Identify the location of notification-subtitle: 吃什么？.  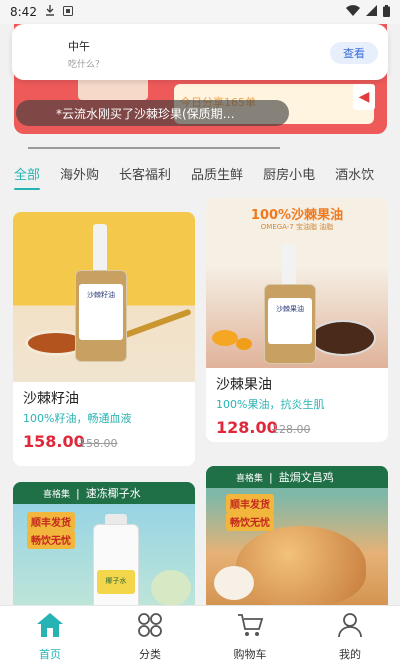
(86, 65).